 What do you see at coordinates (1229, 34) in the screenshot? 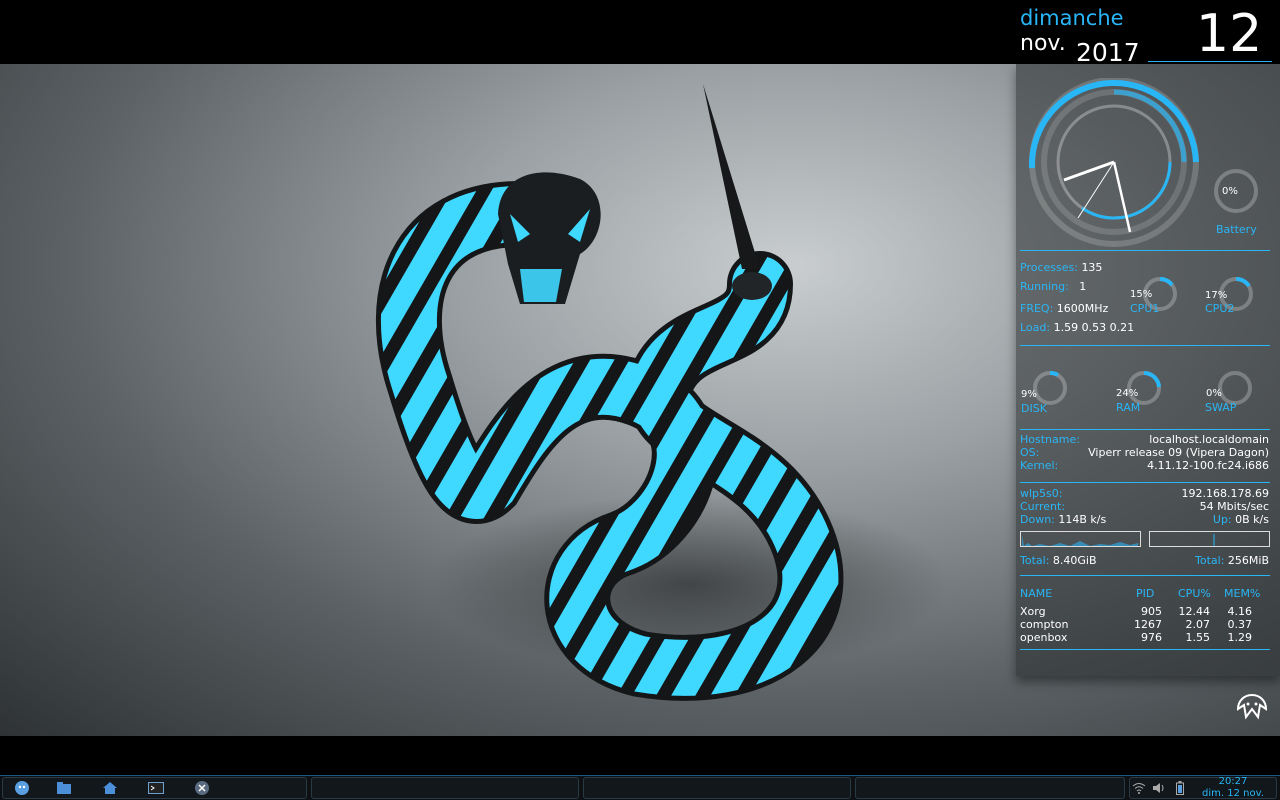
I see `day-number: 12` at bounding box center [1229, 34].